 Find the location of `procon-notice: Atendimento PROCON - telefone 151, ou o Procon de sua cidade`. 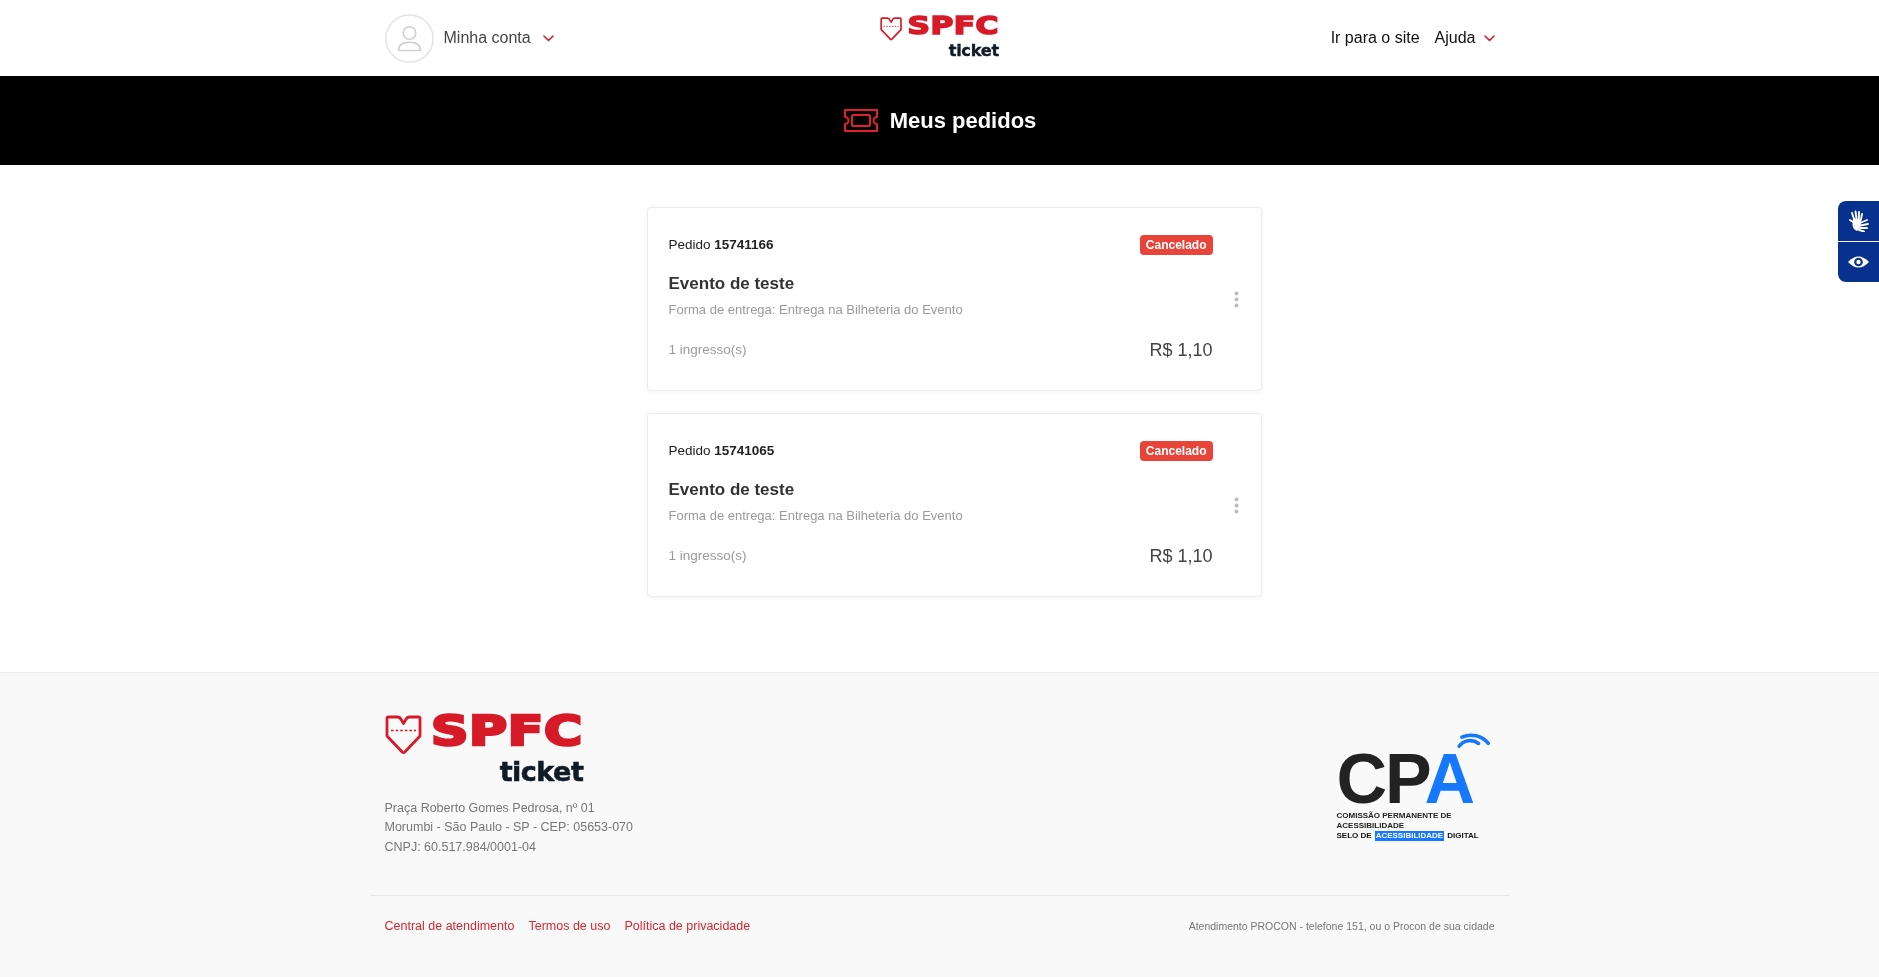

procon-notice: Atendimento PROCON - telefone 151, ou o Procon de sua cidade is located at coordinates (1341, 926).